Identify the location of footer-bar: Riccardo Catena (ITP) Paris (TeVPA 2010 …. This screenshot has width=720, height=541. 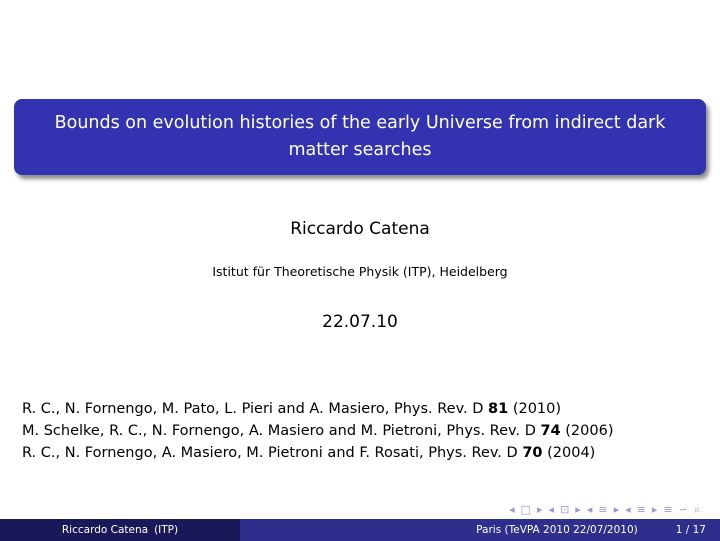
(360, 530).